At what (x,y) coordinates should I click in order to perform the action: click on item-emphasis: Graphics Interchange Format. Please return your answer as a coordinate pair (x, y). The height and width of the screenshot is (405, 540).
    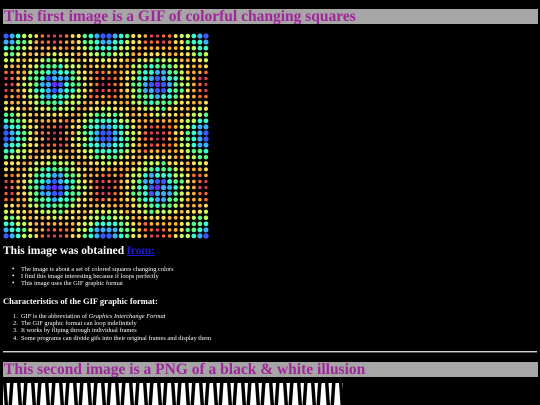
    Looking at the image, I should click on (127, 316).